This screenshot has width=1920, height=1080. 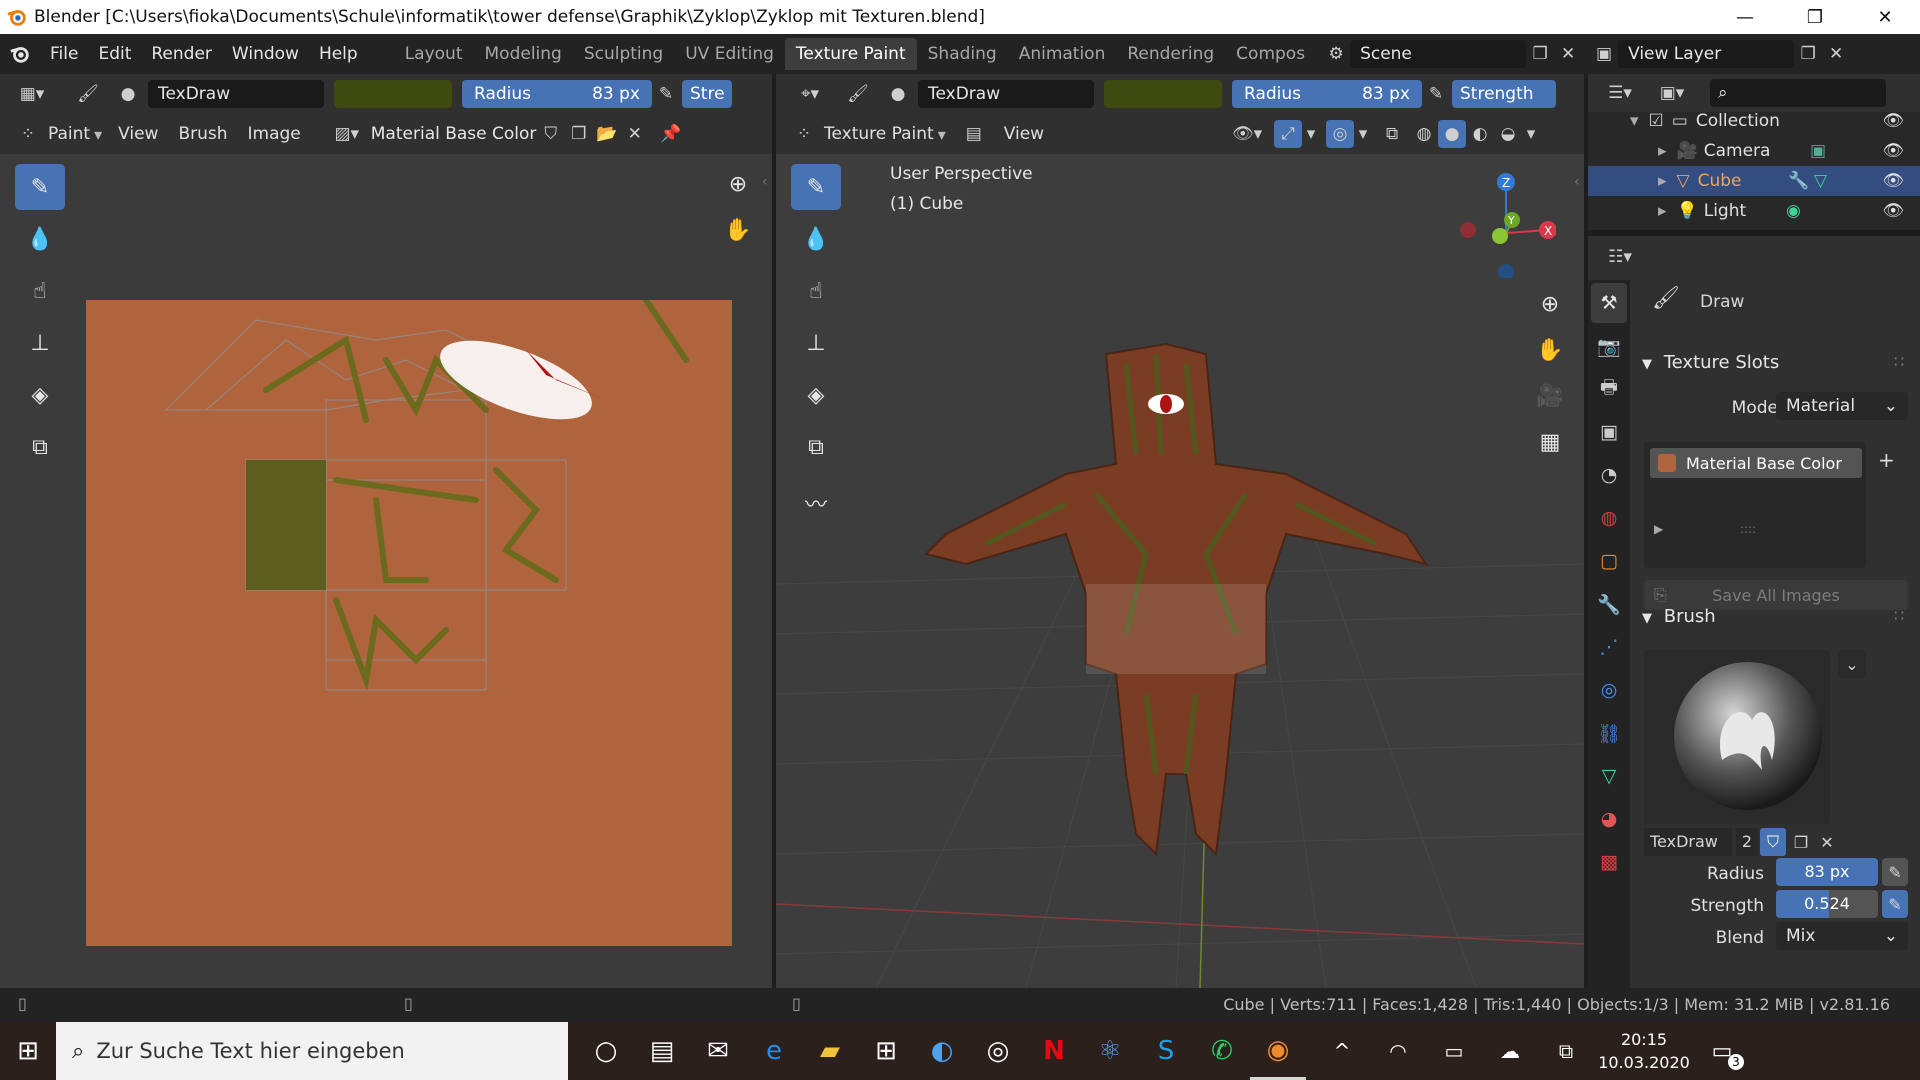 What do you see at coordinates (1609, 776) in the screenshot?
I see `data-tab-icon: ▽` at bounding box center [1609, 776].